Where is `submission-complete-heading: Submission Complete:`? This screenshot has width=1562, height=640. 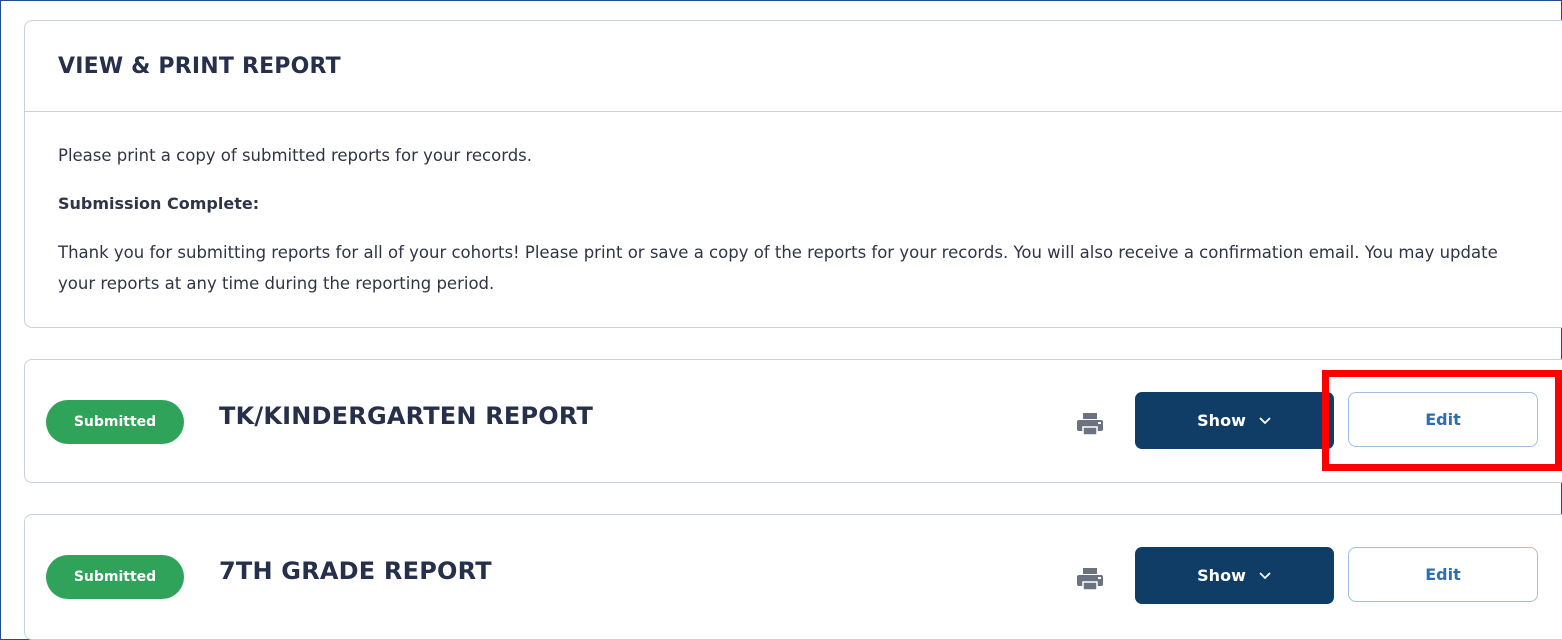
submission-complete-heading: Submission Complete: is located at coordinates (159, 203).